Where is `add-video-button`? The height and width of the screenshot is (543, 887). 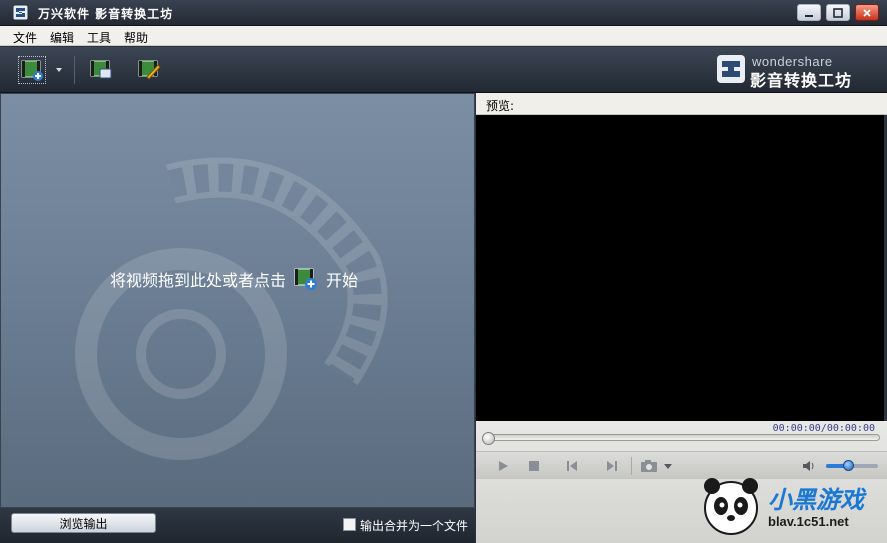 add-video-button is located at coordinates (32, 70).